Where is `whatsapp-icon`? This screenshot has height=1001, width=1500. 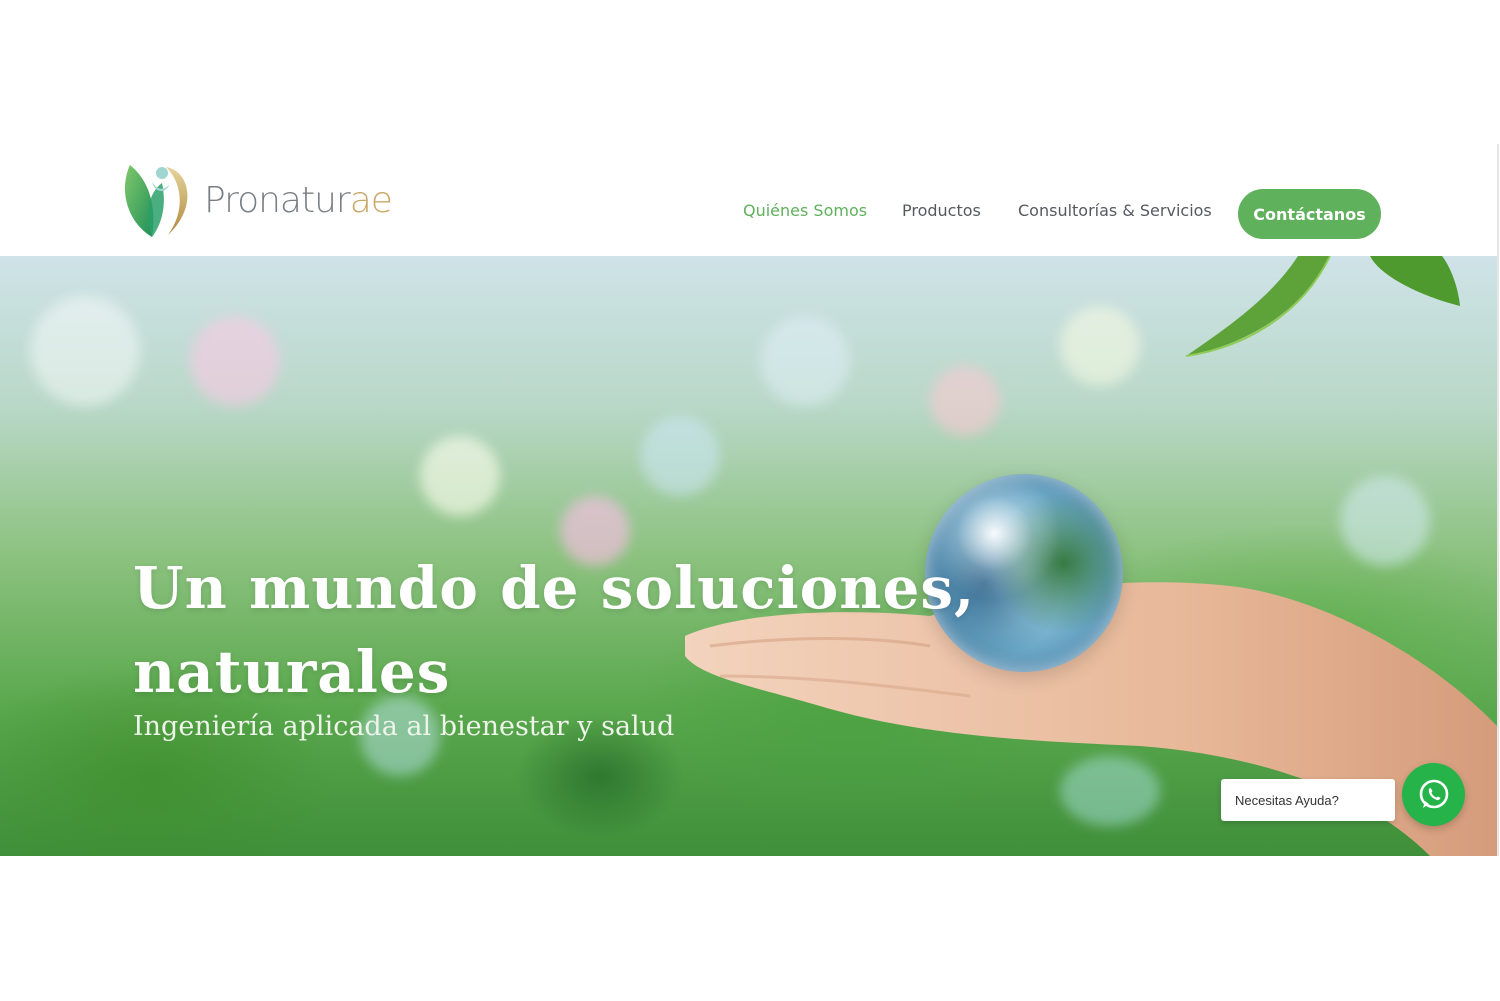
whatsapp-icon is located at coordinates (1433, 793).